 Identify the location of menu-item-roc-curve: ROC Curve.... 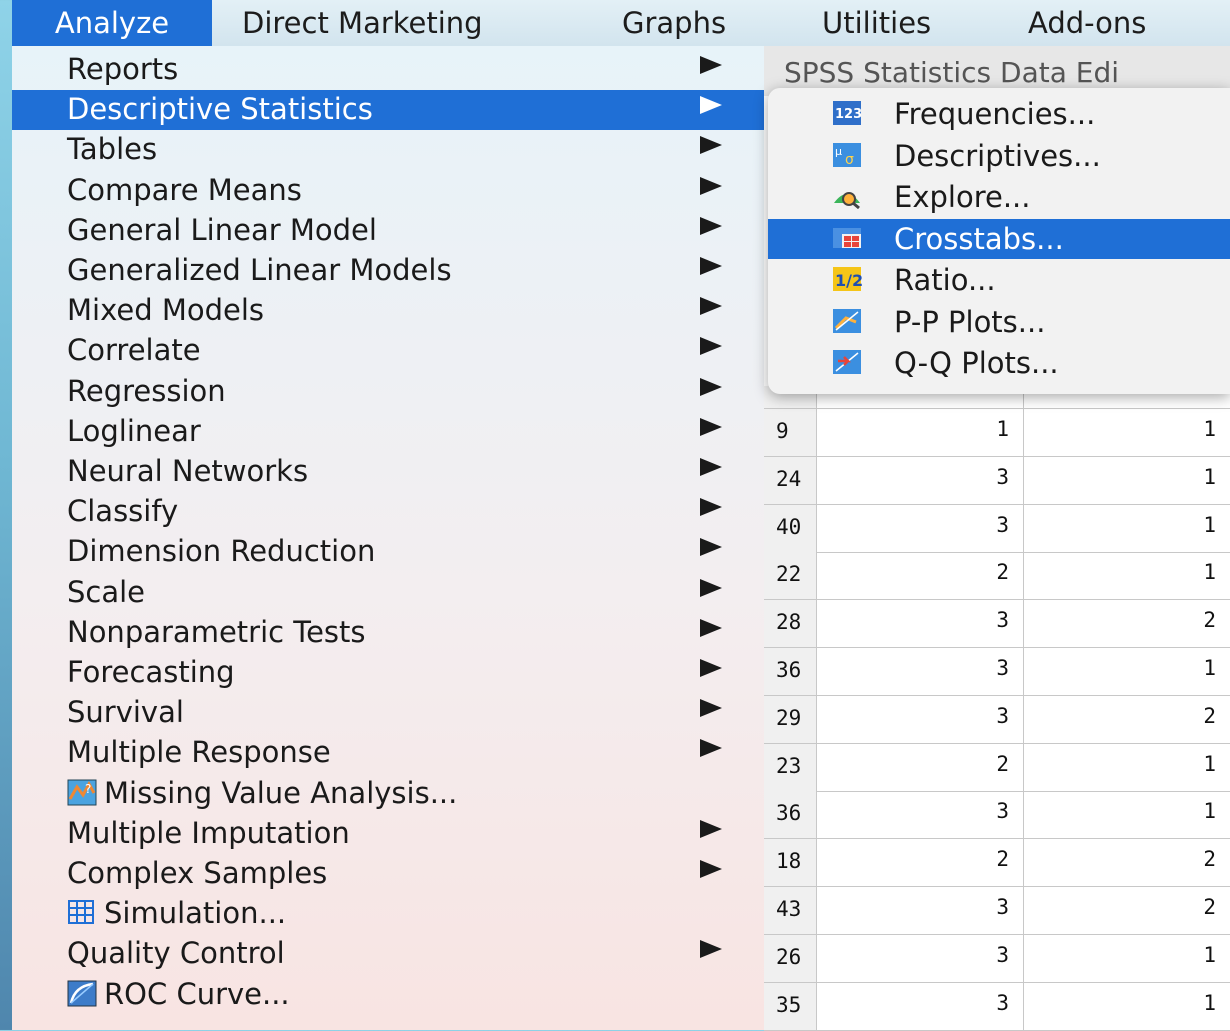
(388, 995).